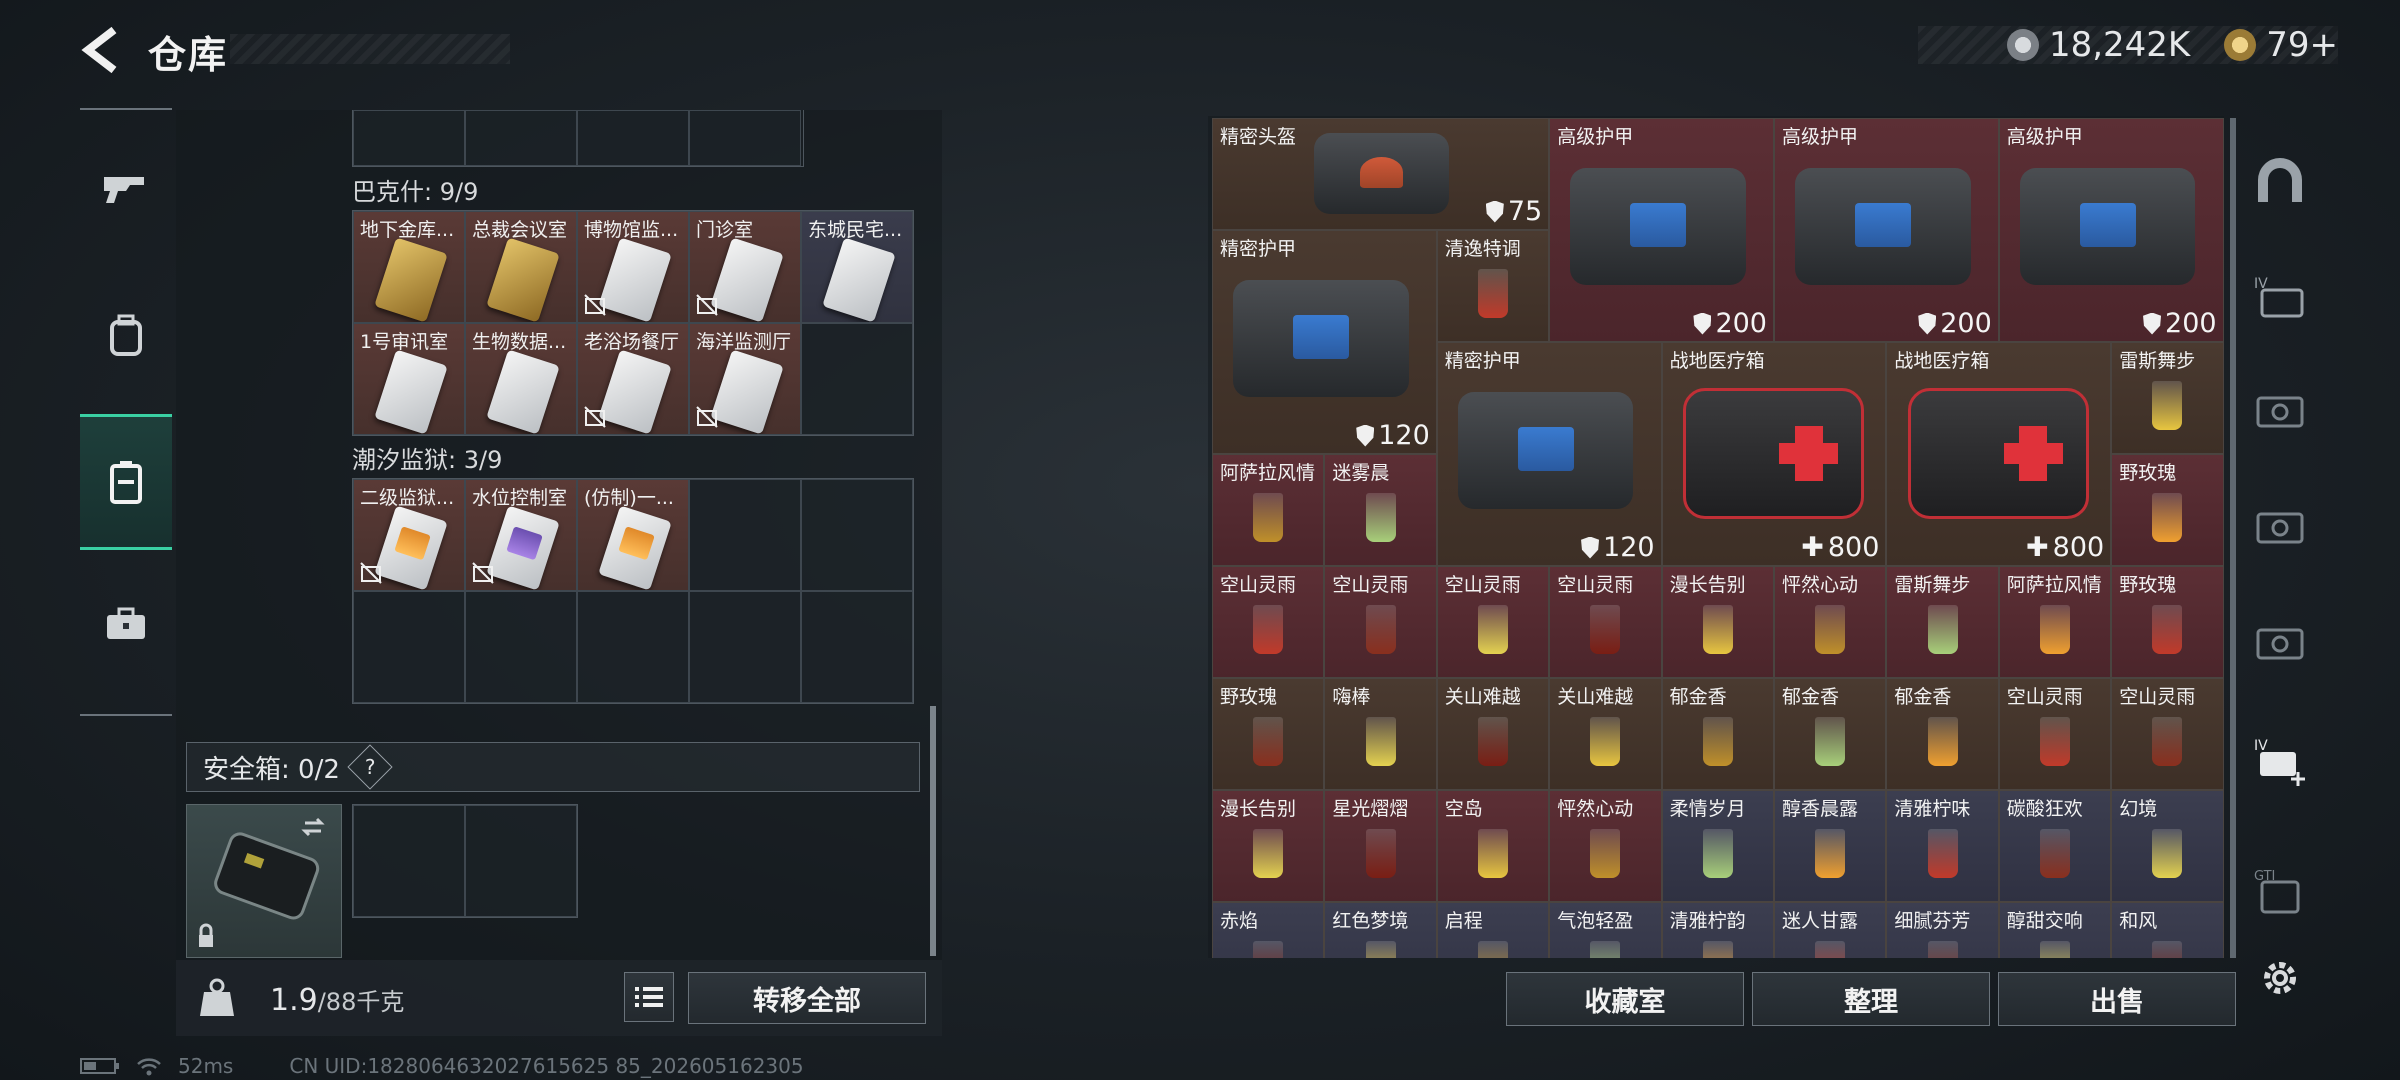 Image resolution: width=2400 pixels, height=1080 pixels. What do you see at coordinates (1698, 697) in the screenshot?
I see `item-name: 郁金香` at bounding box center [1698, 697].